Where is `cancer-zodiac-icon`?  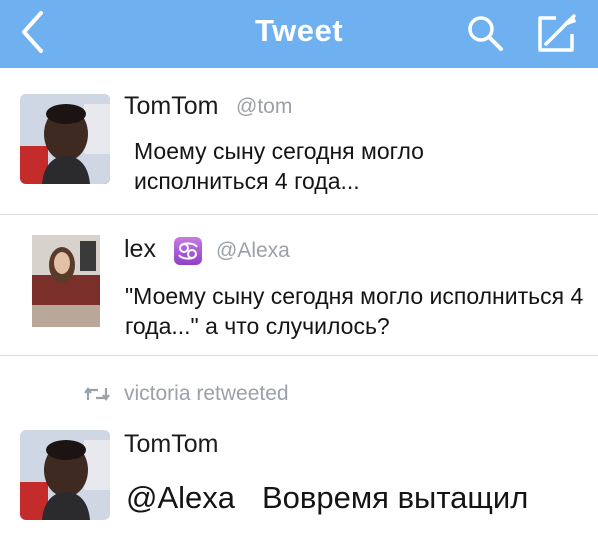 cancer-zodiac-icon is located at coordinates (188, 251).